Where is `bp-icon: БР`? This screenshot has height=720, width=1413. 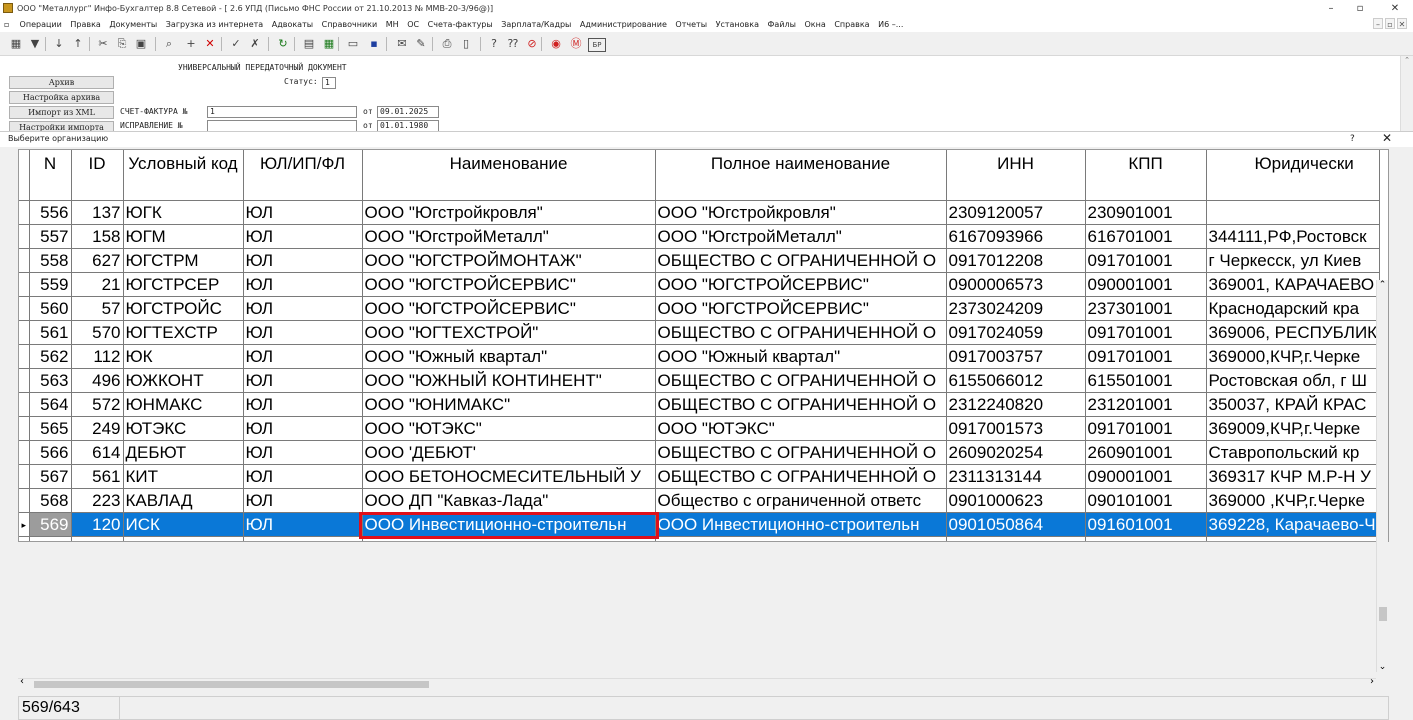 bp-icon: БР is located at coordinates (597, 45).